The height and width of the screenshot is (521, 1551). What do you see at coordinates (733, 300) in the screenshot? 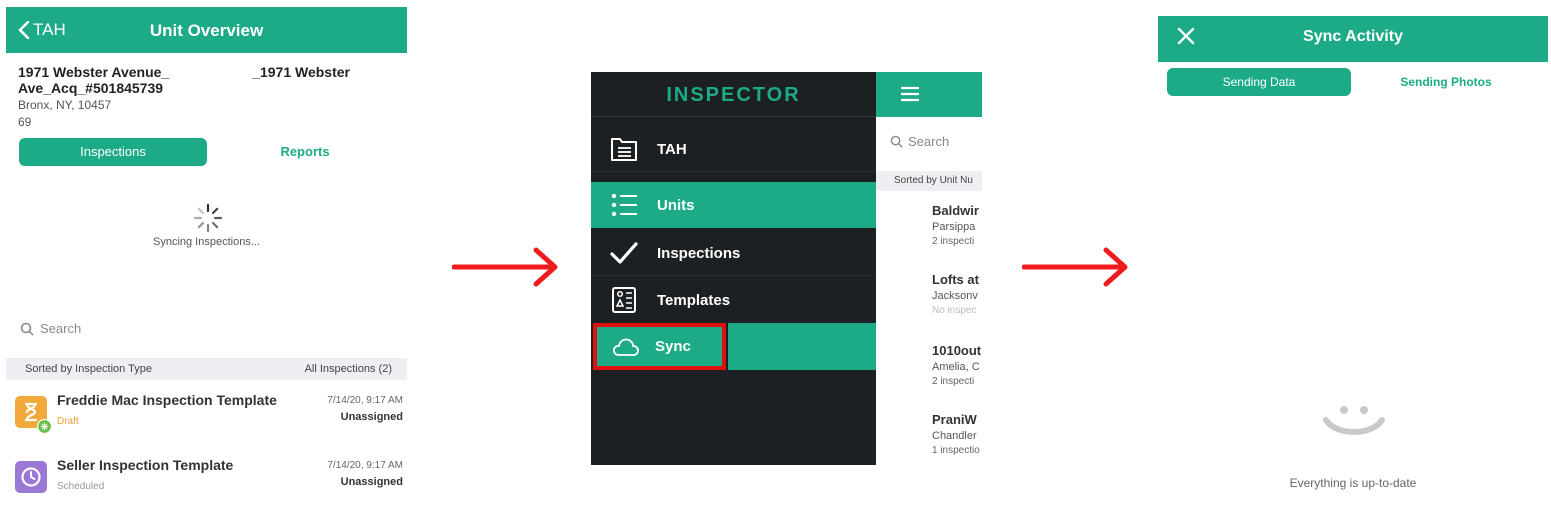
I see `menu-item-templates: Templates` at bounding box center [733, 300].